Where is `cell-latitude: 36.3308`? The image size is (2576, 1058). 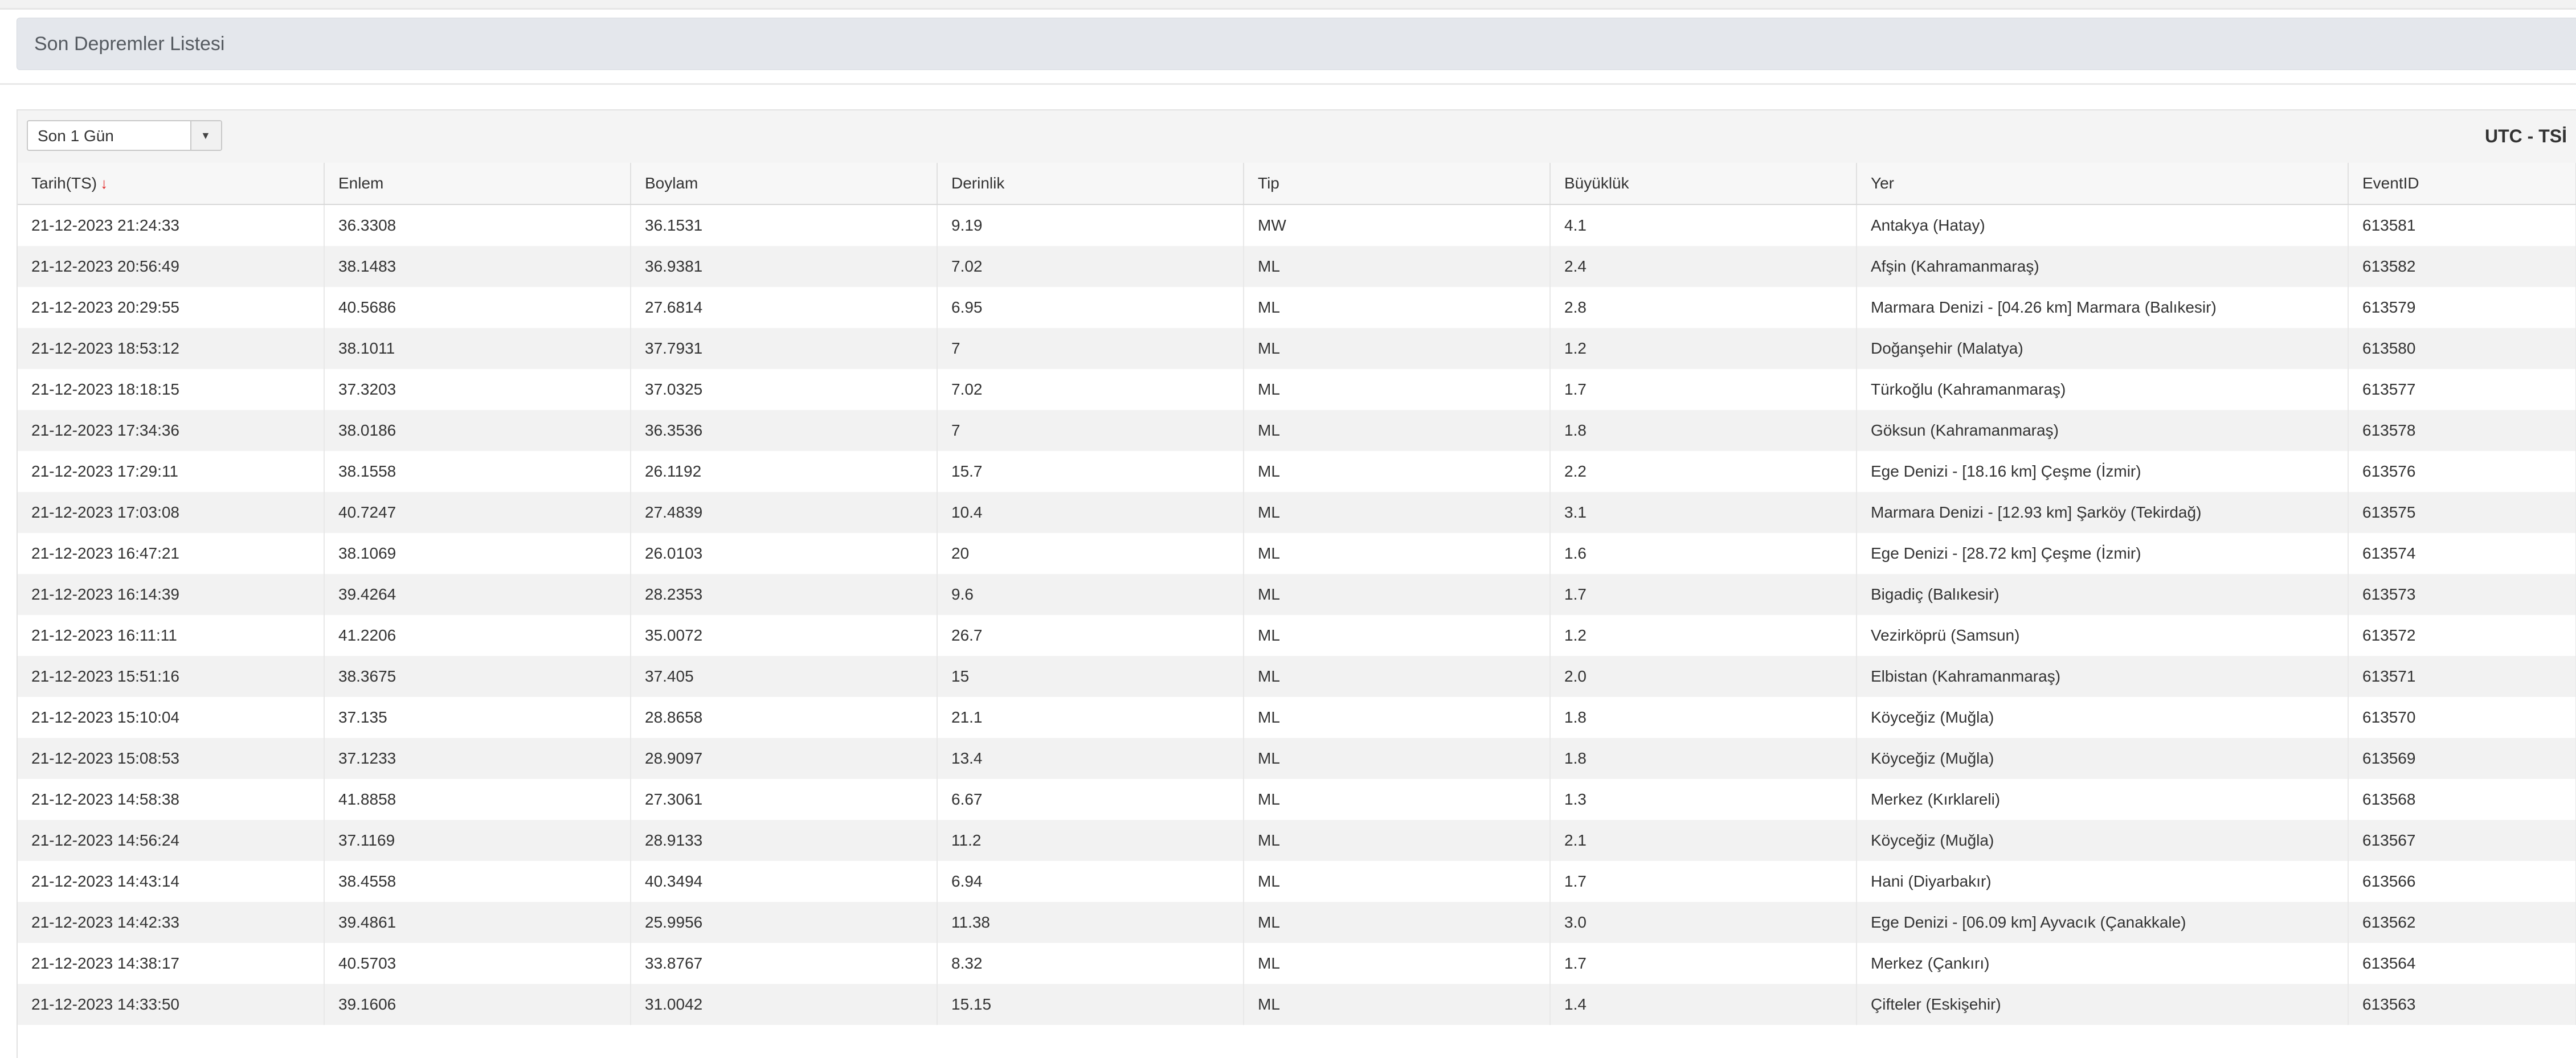 cell-latitude: 36.3308 is located at coordinates (477, 225).